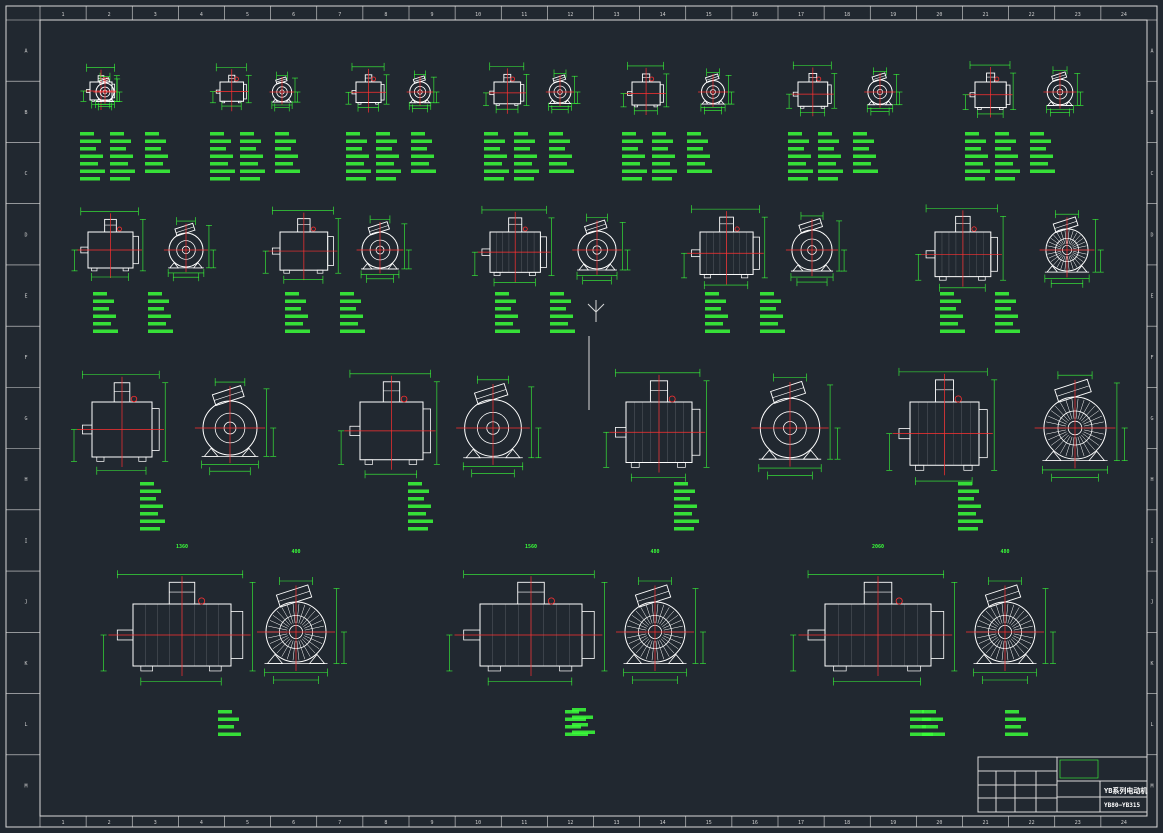  I want to click on row-label-right: D, so click(1151, 235).